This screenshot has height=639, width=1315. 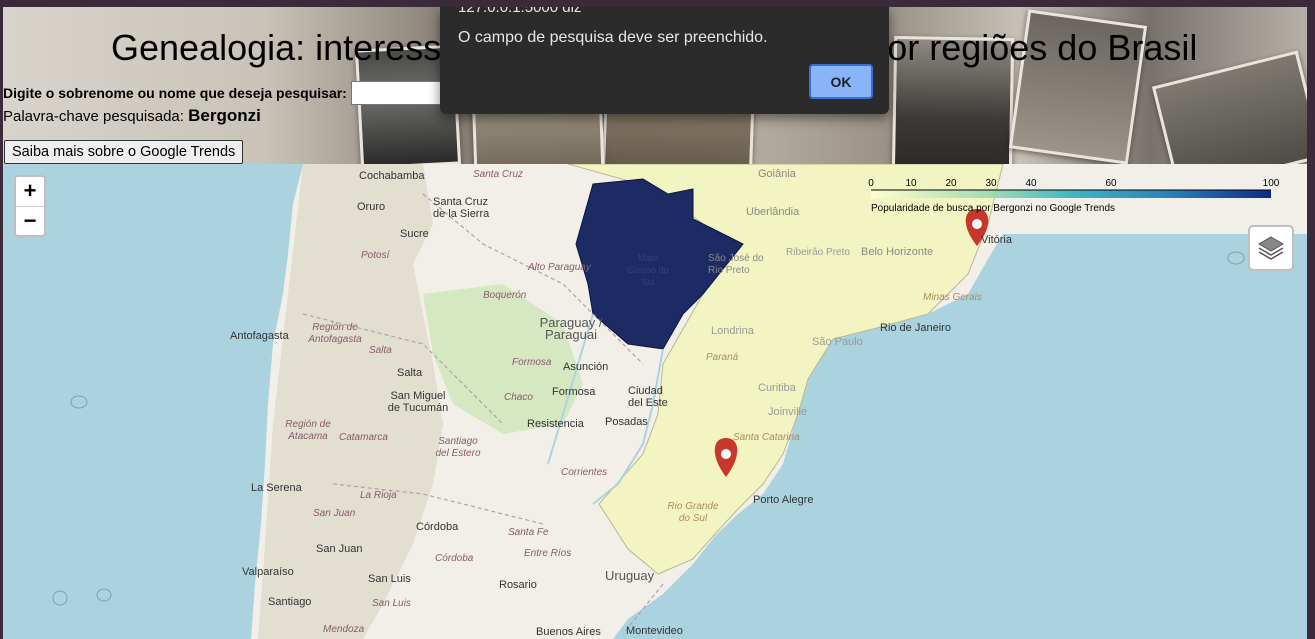 What do you see at coordinates (290, 602) in the screenshot?
I see `place-label: Santiago` at bounding box center [290, 602].